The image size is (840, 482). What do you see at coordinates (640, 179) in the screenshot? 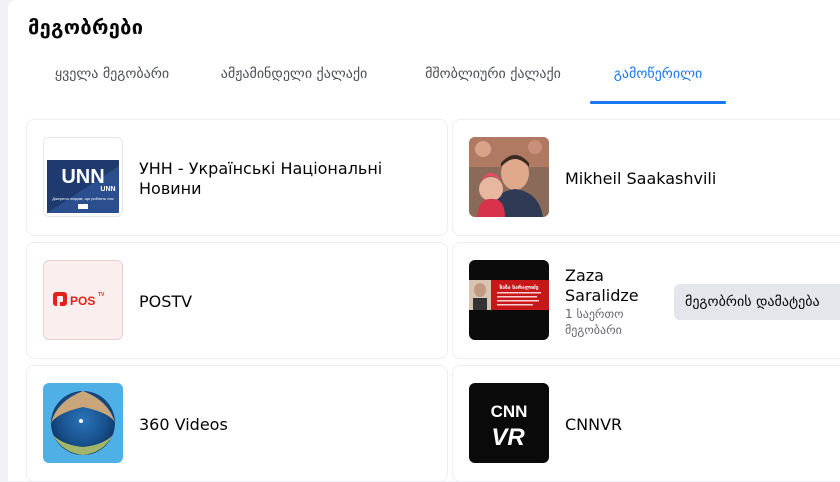
I see `friend-name: Mikheil Saakashvili` at bounding box center [640, 179].